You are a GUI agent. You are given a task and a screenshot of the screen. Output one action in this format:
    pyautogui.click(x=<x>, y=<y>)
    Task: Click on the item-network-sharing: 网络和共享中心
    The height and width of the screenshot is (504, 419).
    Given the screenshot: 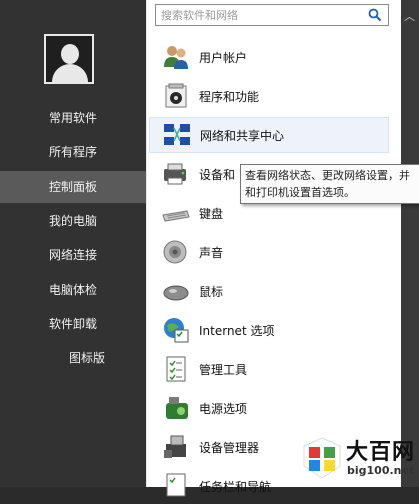 What is the action you would take?
    pyautogui.click(x=269, y=135)
    